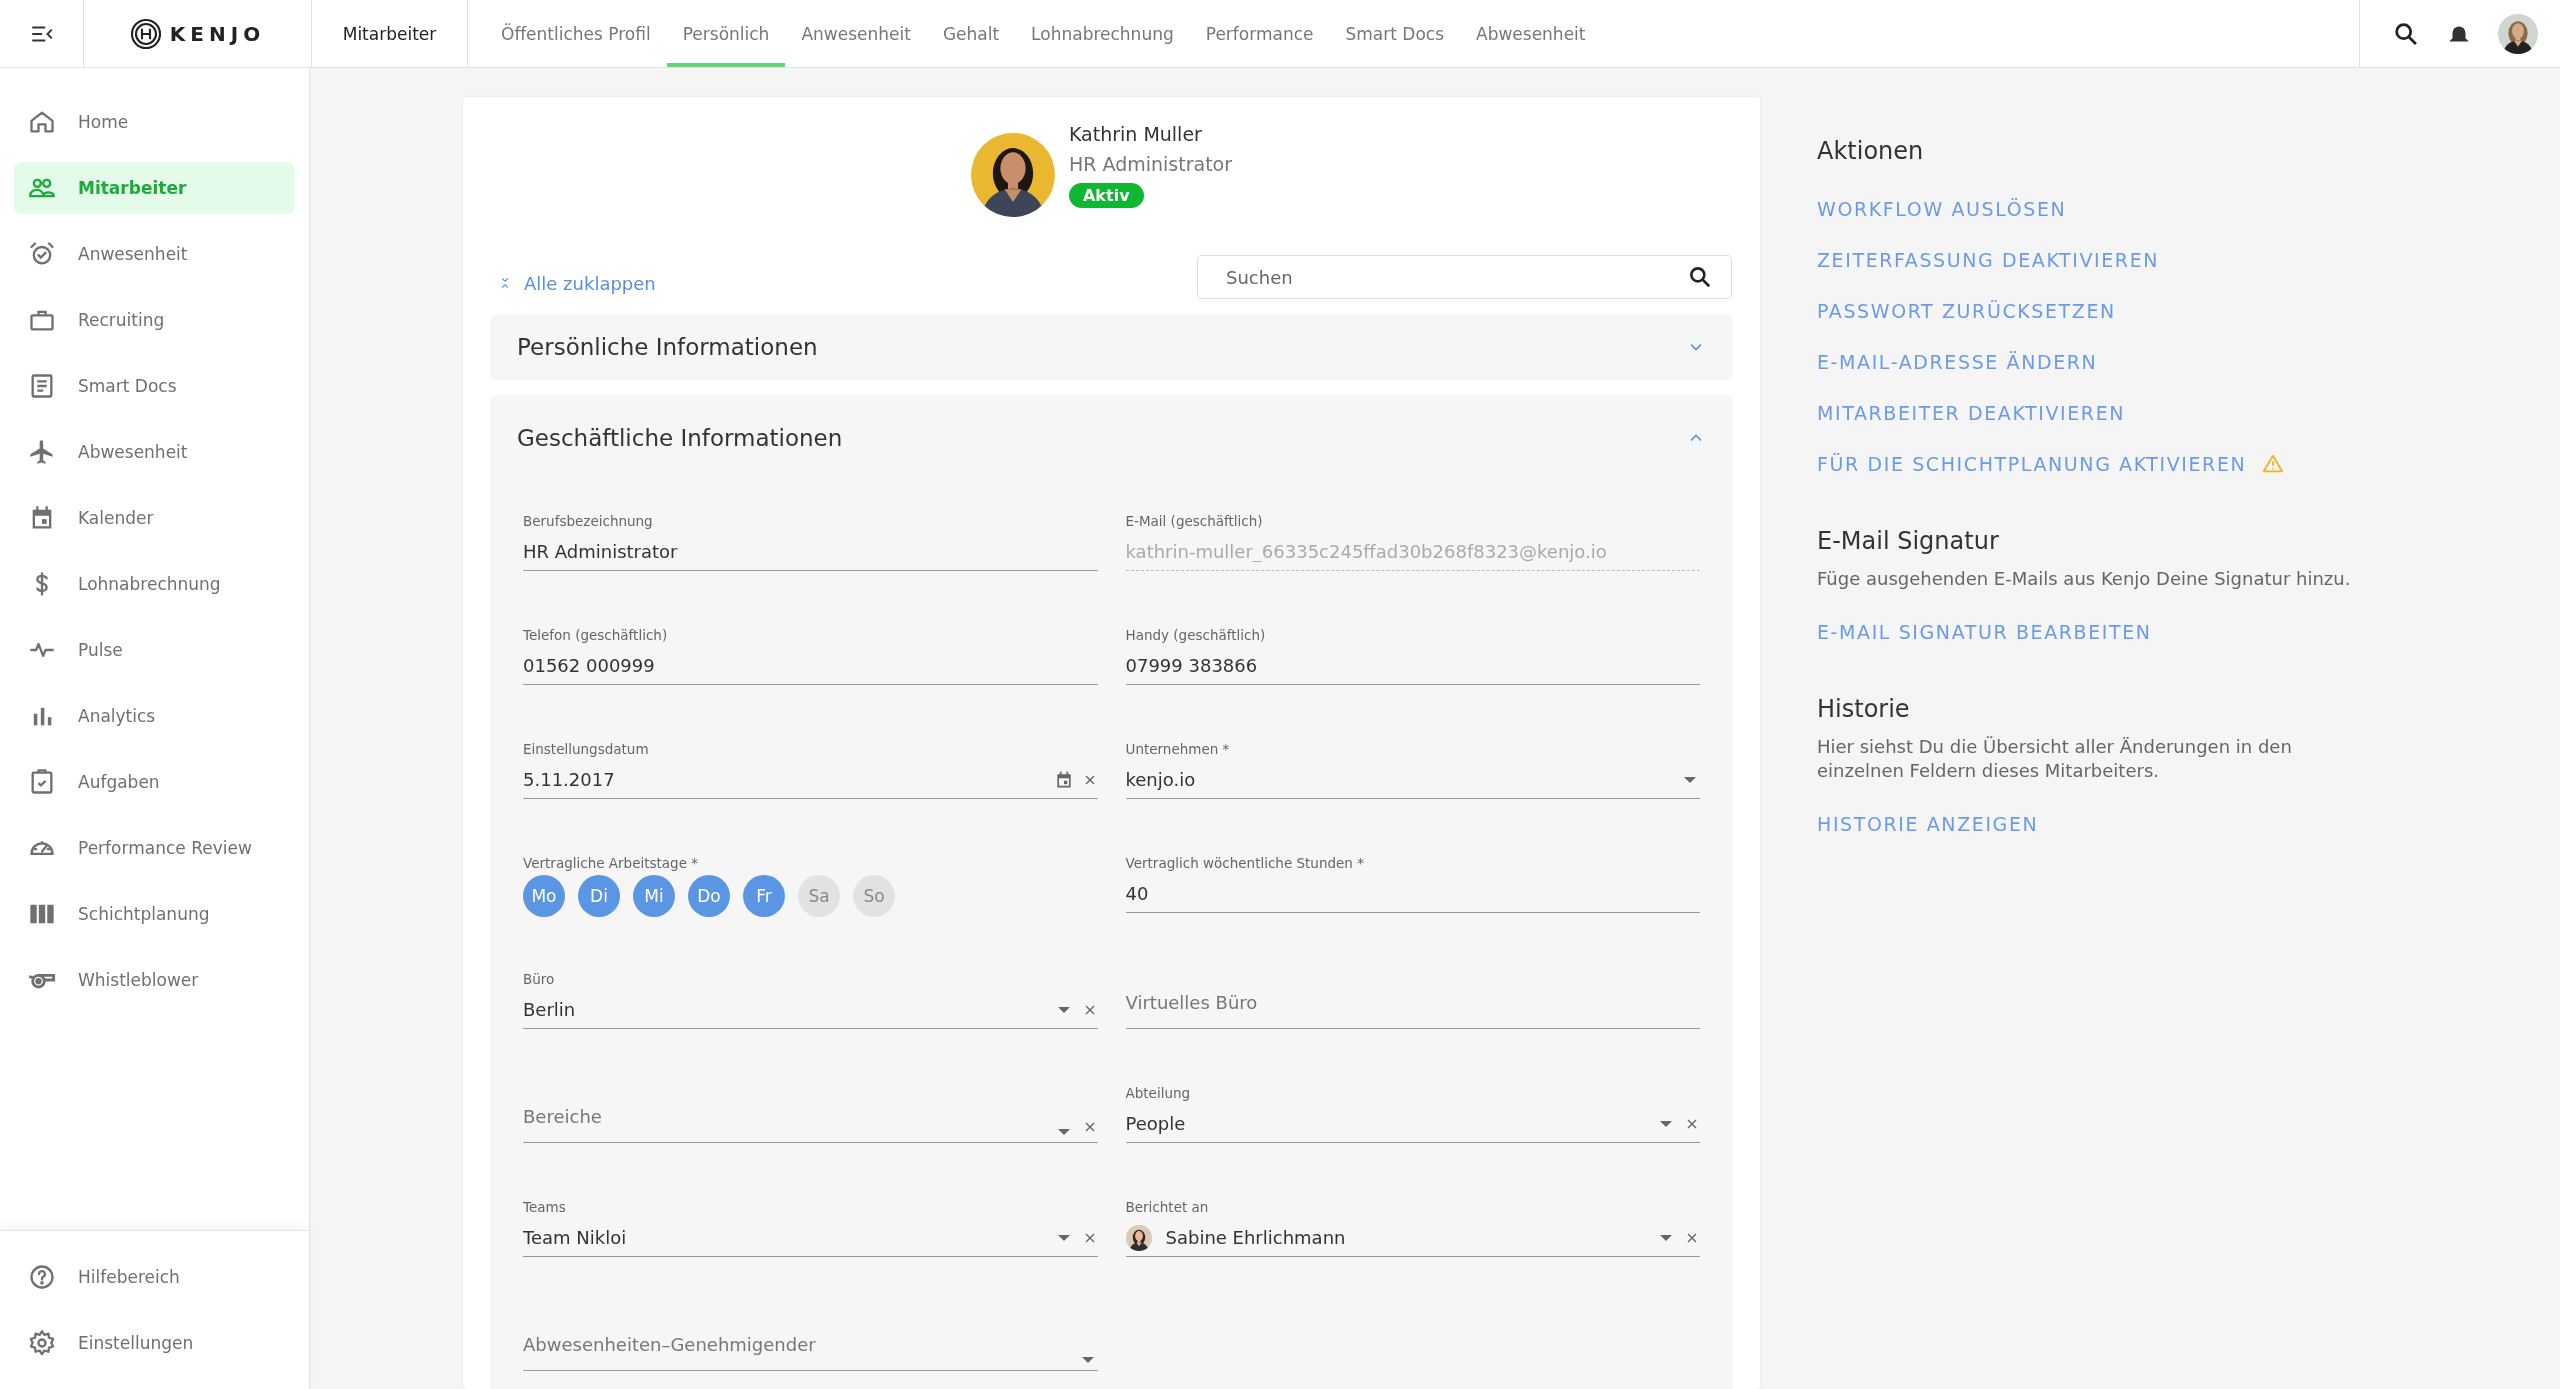  Describe the element at coordinates (217, 33) in the screenshot. I see `logo-text: KENJO` at that location.